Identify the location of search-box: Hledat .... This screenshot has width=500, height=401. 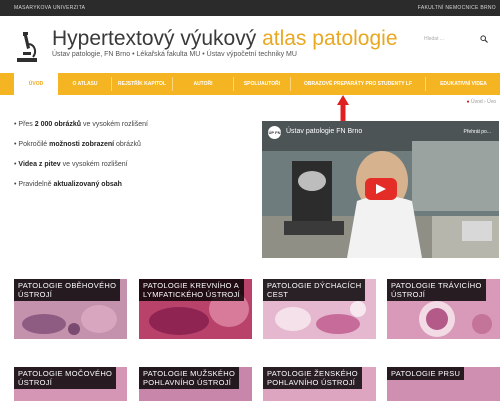
(455, 40).